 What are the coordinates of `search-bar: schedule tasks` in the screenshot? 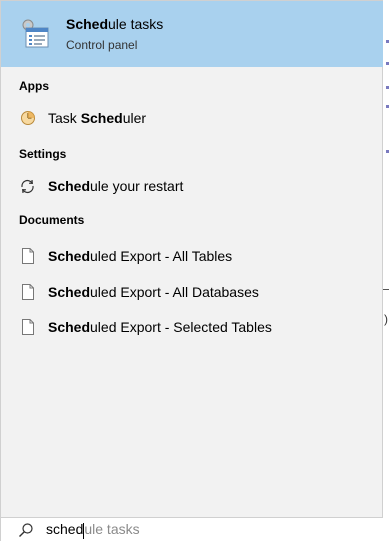 It's located at (192, 529).